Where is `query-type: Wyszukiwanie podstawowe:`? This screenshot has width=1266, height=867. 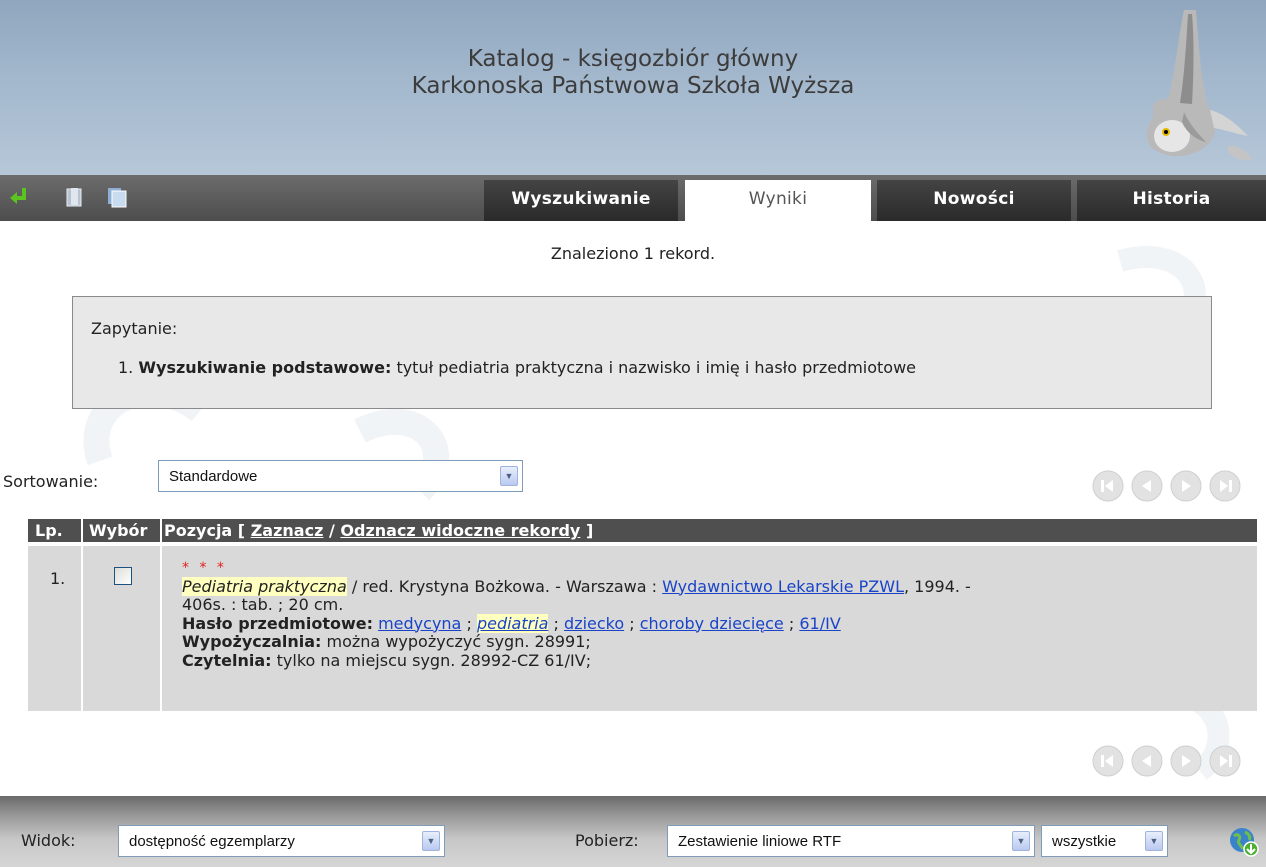 query-type: Wyszukiwanie podstawowe: is located at coordinates (265, 367).